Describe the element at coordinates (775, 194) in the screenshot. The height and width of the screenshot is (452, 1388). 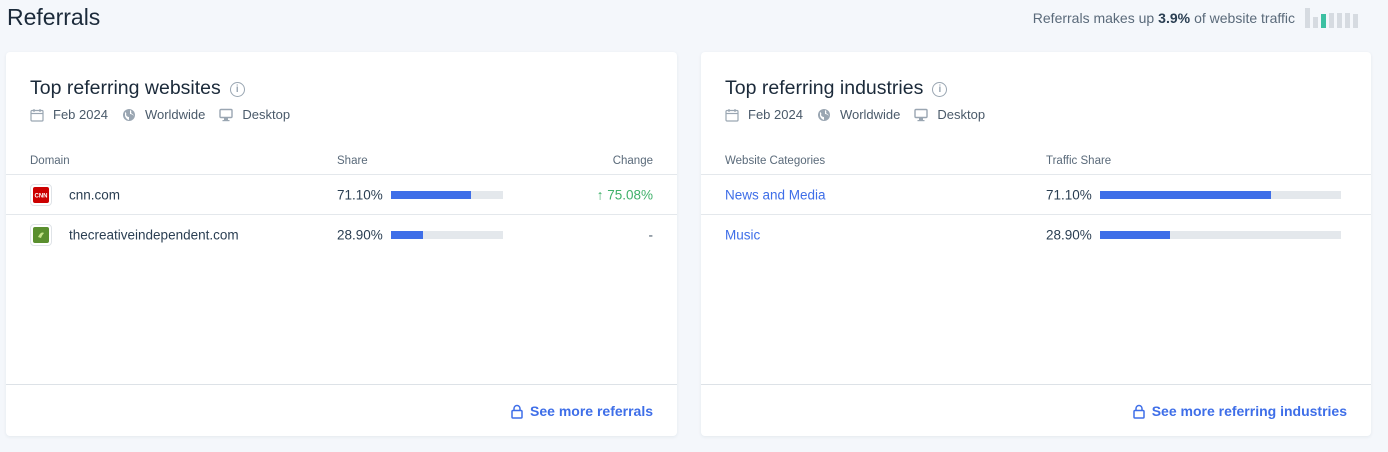
I see `category-link: News and Media` at that location.